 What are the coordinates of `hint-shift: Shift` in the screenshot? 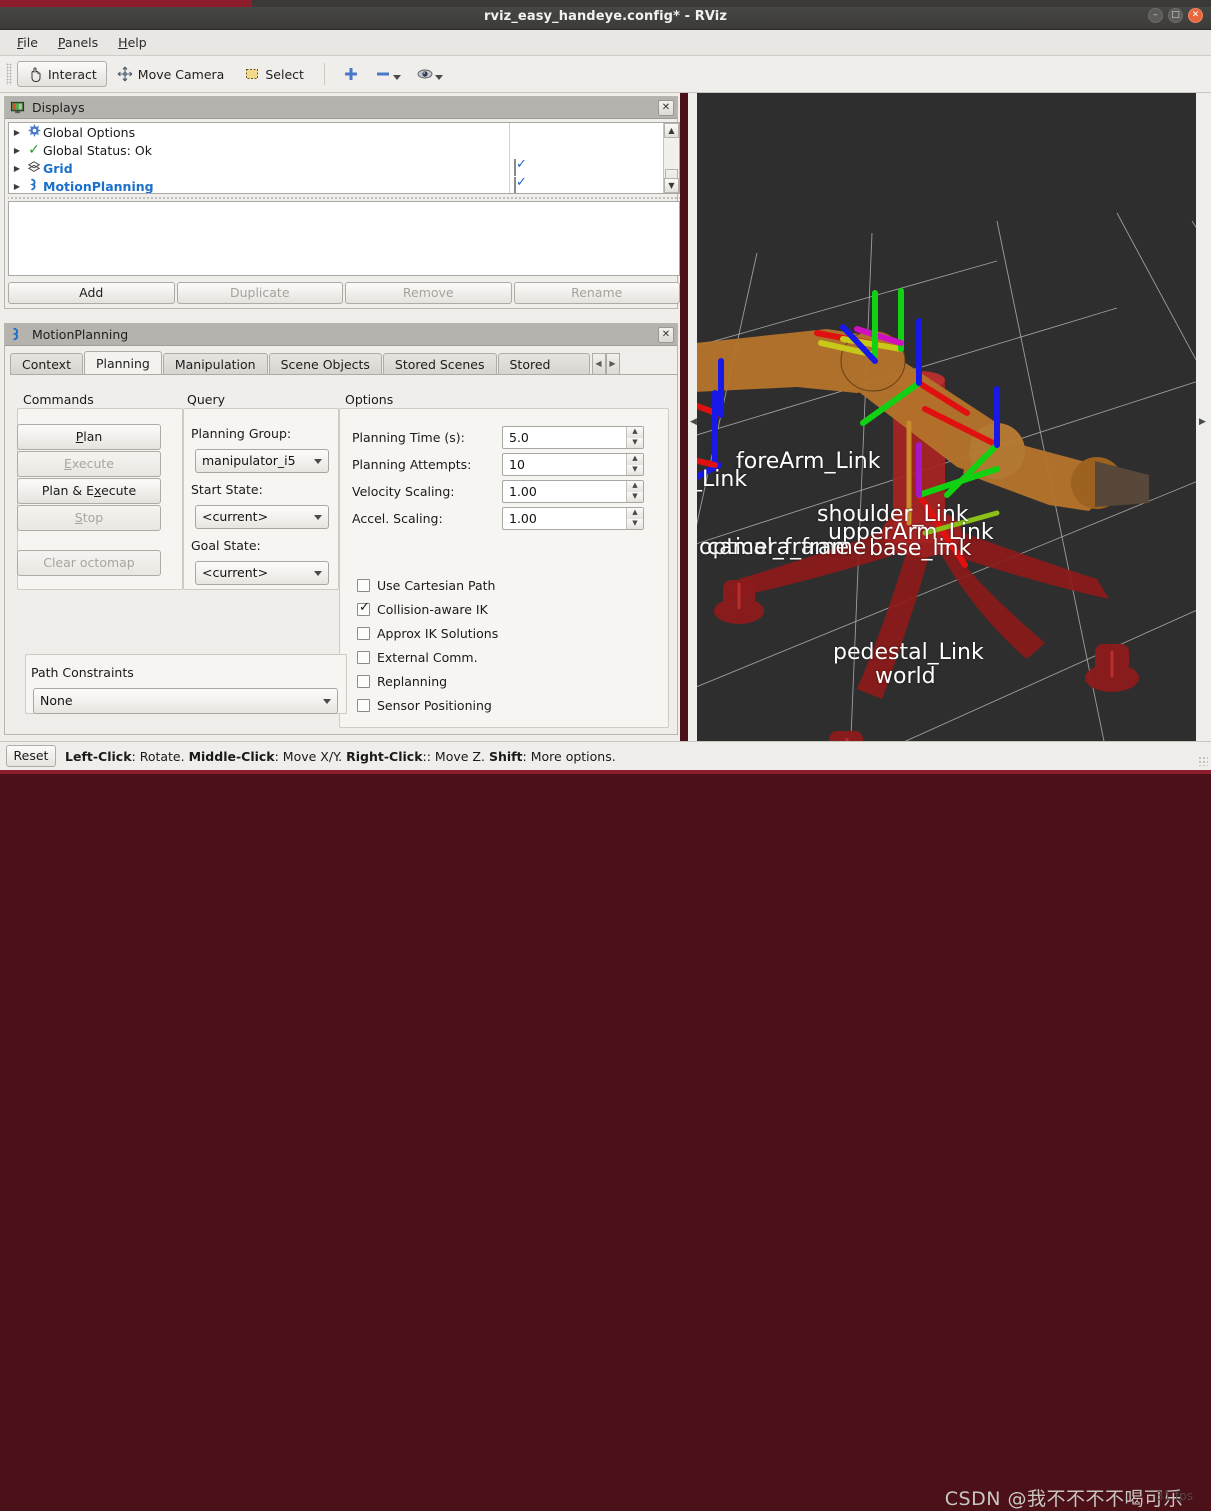 It's located at (505, 756).